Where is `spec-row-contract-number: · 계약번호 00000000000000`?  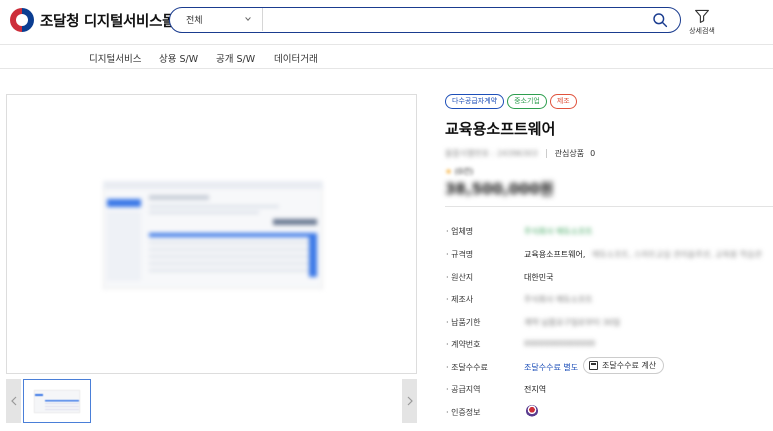
spec-row-contract-number: · 계약번호 00000000000000 is located at coordinates (609, 345).